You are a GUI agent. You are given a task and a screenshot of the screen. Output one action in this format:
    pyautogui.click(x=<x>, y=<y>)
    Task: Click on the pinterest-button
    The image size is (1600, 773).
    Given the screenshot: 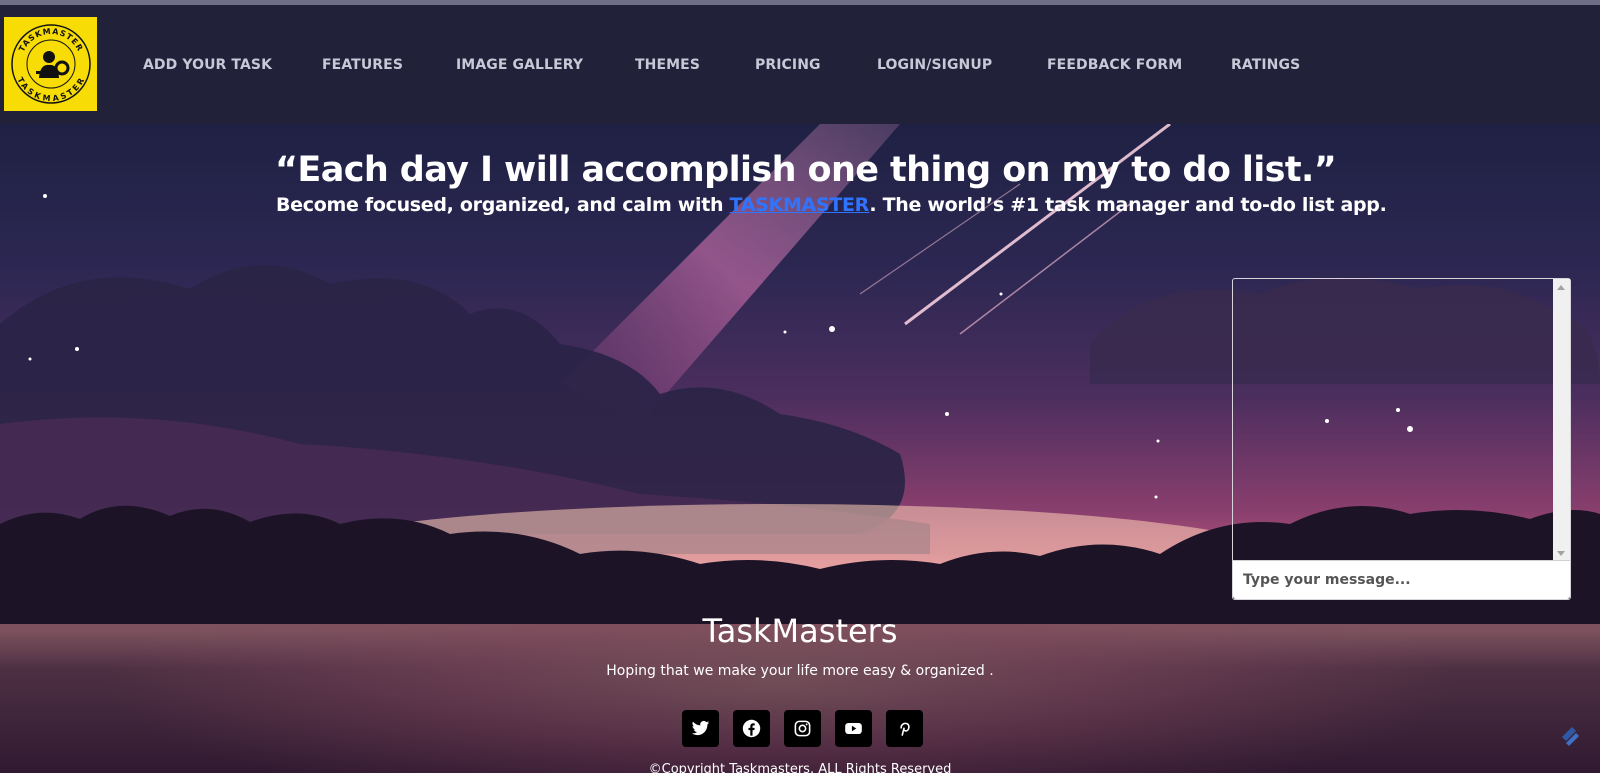 What is the action you would take?
    pyautogui.click(x=904, y=728)
    